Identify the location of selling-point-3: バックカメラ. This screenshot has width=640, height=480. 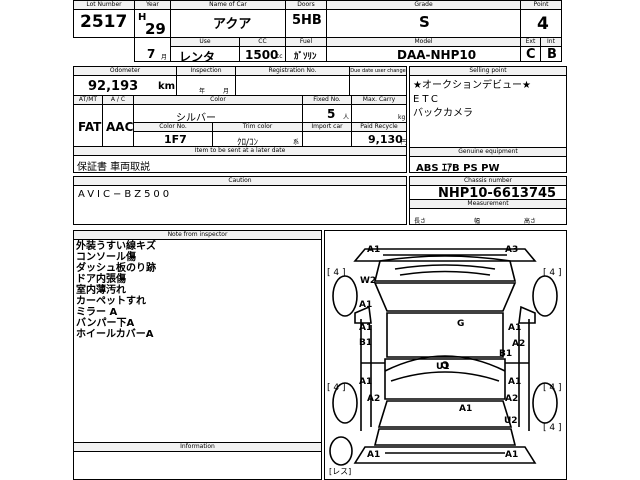
(443, 113).